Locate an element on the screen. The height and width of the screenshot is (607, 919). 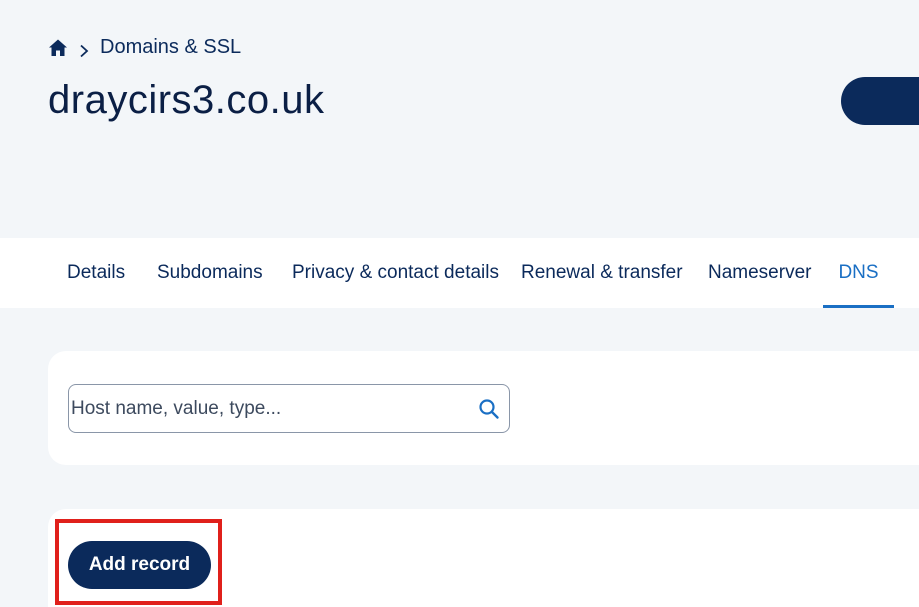
breadcrumb: Domains & SSL is located at coordinates (144, 47).